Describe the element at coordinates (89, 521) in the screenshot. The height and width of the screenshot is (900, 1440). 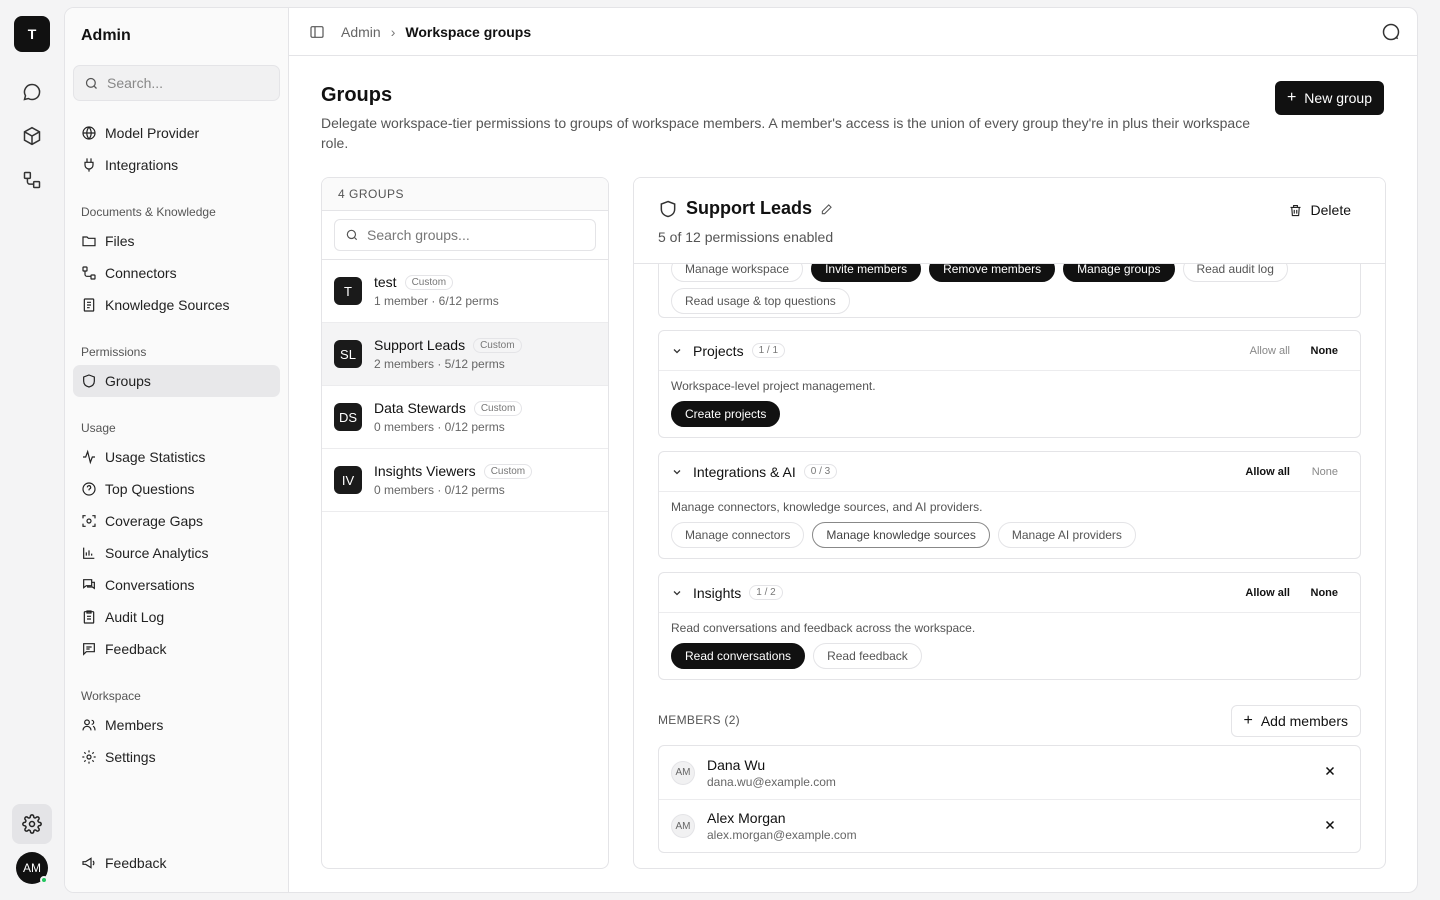
I see `scan-icon` at that location.